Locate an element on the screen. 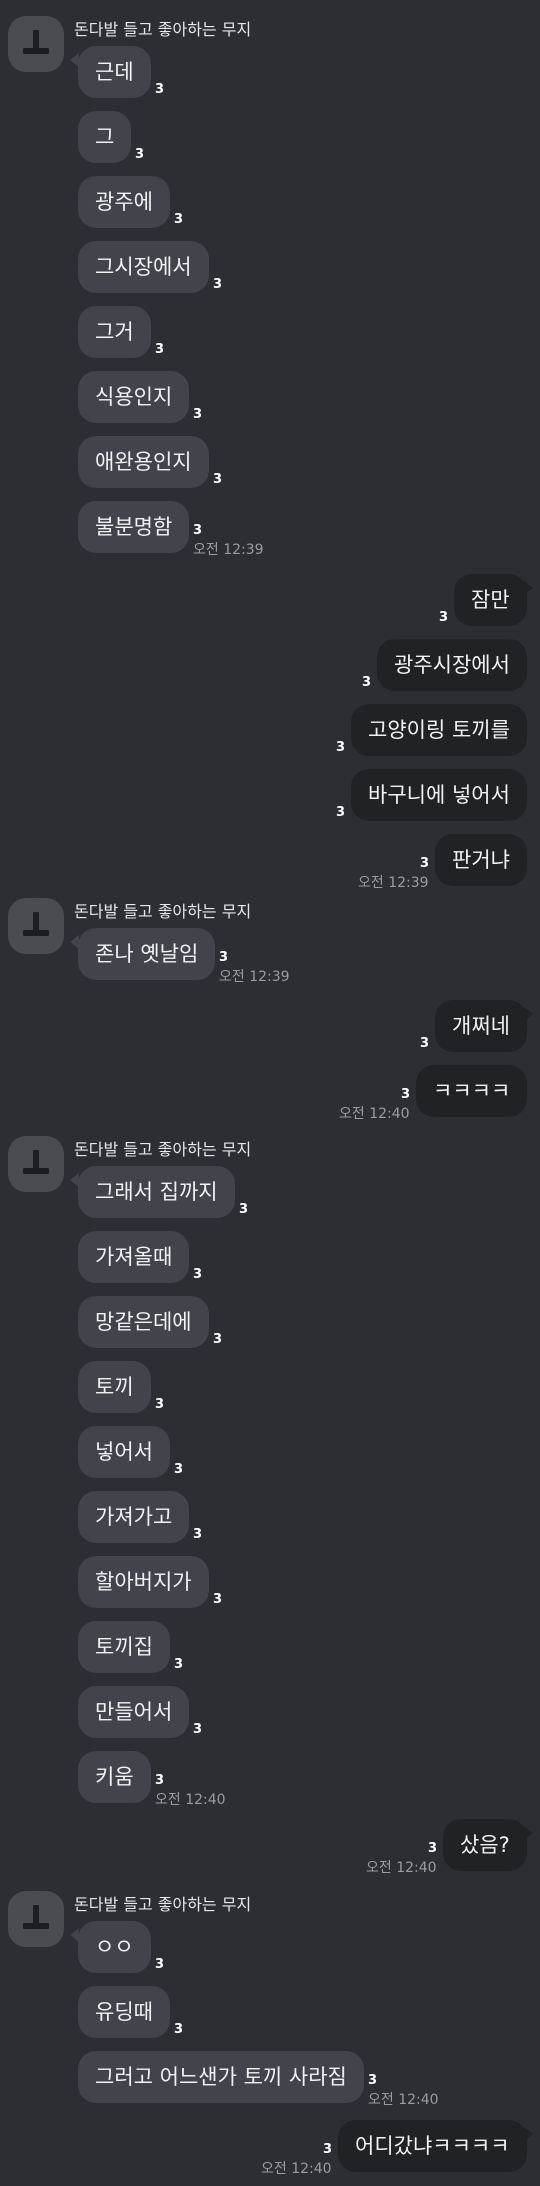 The height and width of the screenshot is (2186, 540). message-row: 가져가고 3 is located at coordinates (270, 1517).